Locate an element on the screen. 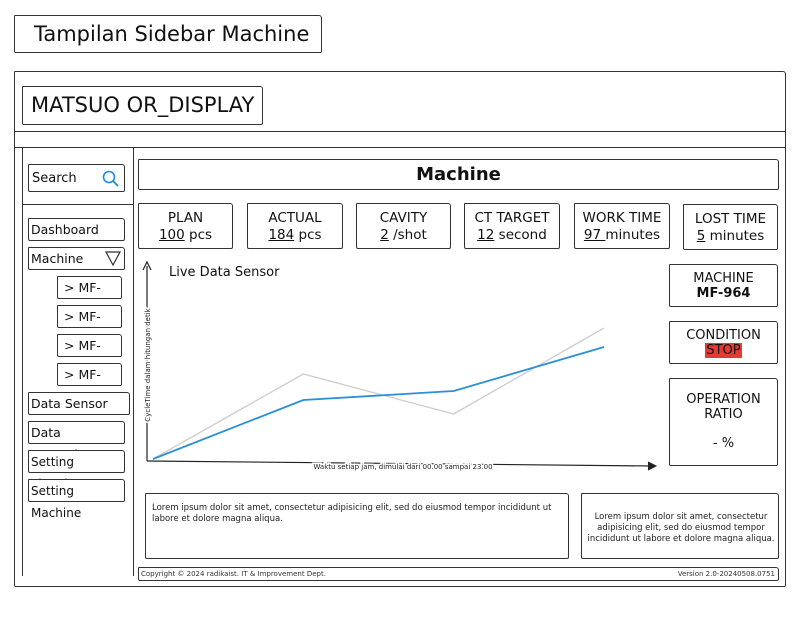 This screenshot has height=618, width=800. stat-lost-time: LOST TIME 5 minutes is located at coordinates (730, 227).